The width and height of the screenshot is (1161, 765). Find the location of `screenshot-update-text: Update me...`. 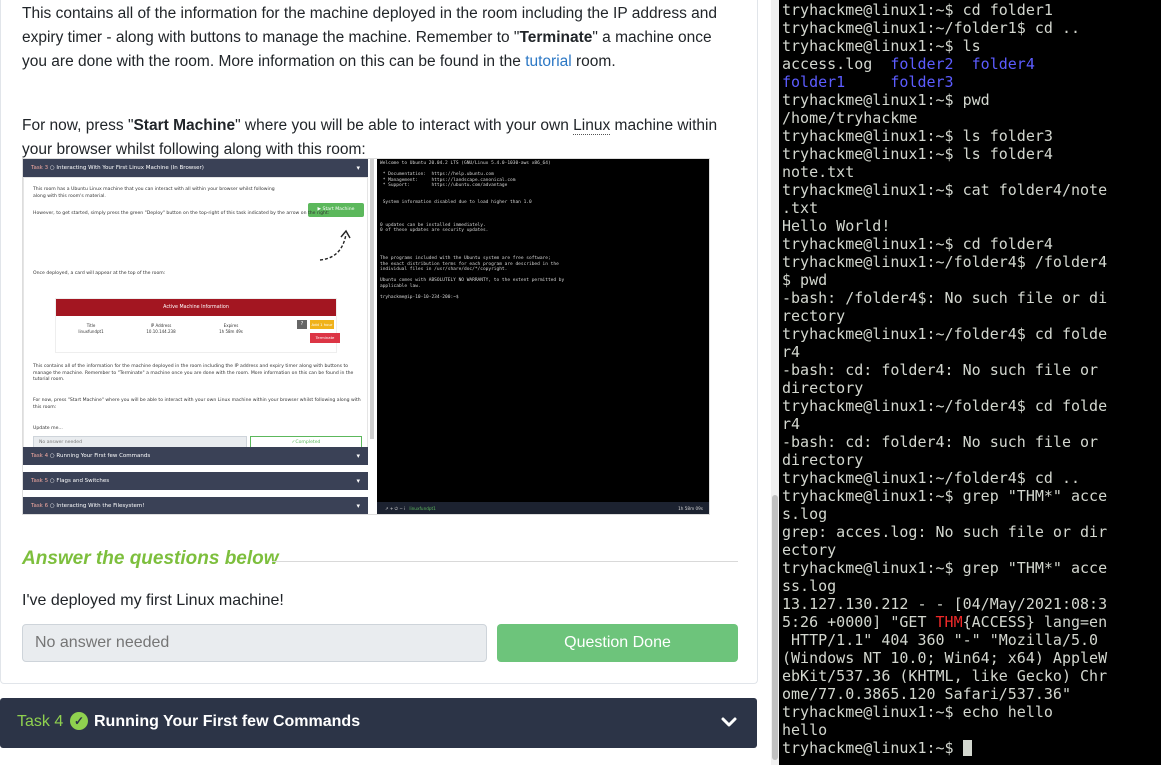

screenshot-update-text: Update me... is located at coordinates (48, 428).